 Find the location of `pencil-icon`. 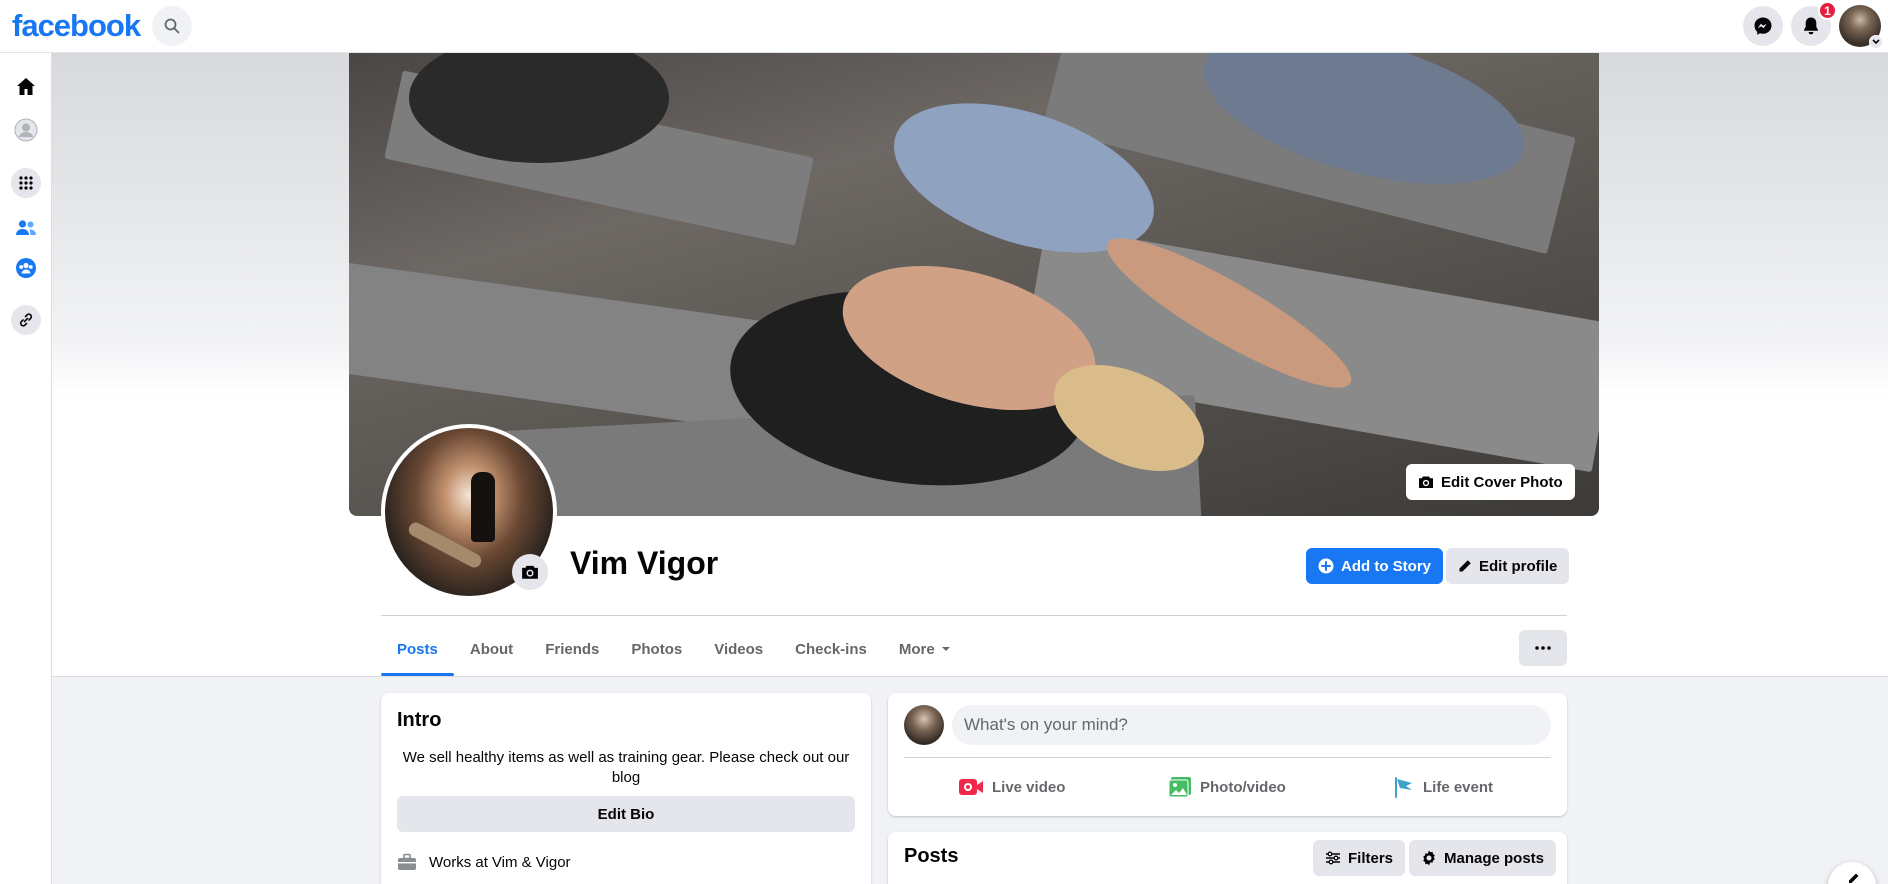

pencil-icon is located at coordinates (1465, 566).